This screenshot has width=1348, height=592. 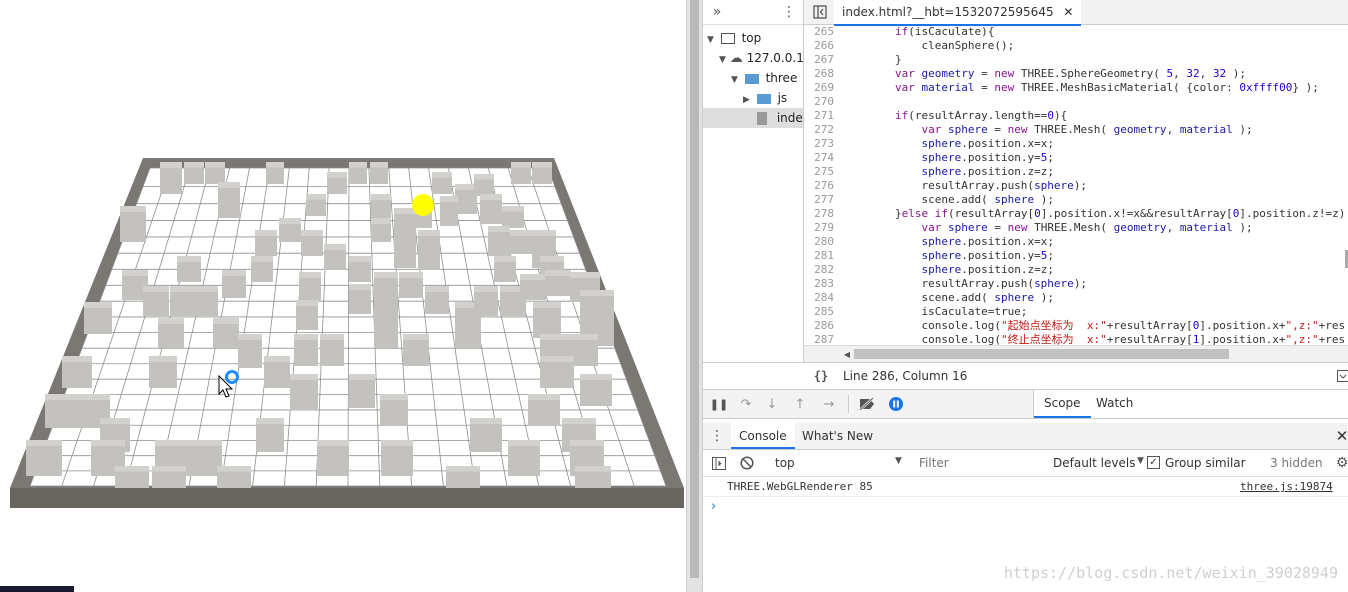 What do you see at coordinates (722, 60) in the screenshot?
I see `collapse-arrow-icon: ▼` at bounding box center [722, 60].